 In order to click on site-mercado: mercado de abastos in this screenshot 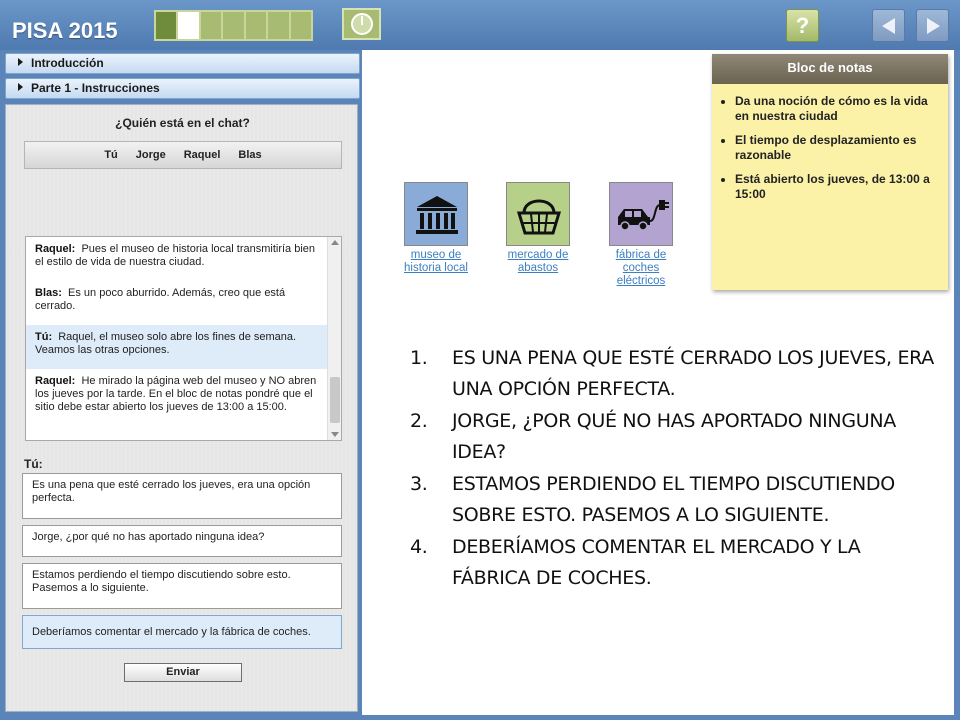, I will do `click(538, 228)`.